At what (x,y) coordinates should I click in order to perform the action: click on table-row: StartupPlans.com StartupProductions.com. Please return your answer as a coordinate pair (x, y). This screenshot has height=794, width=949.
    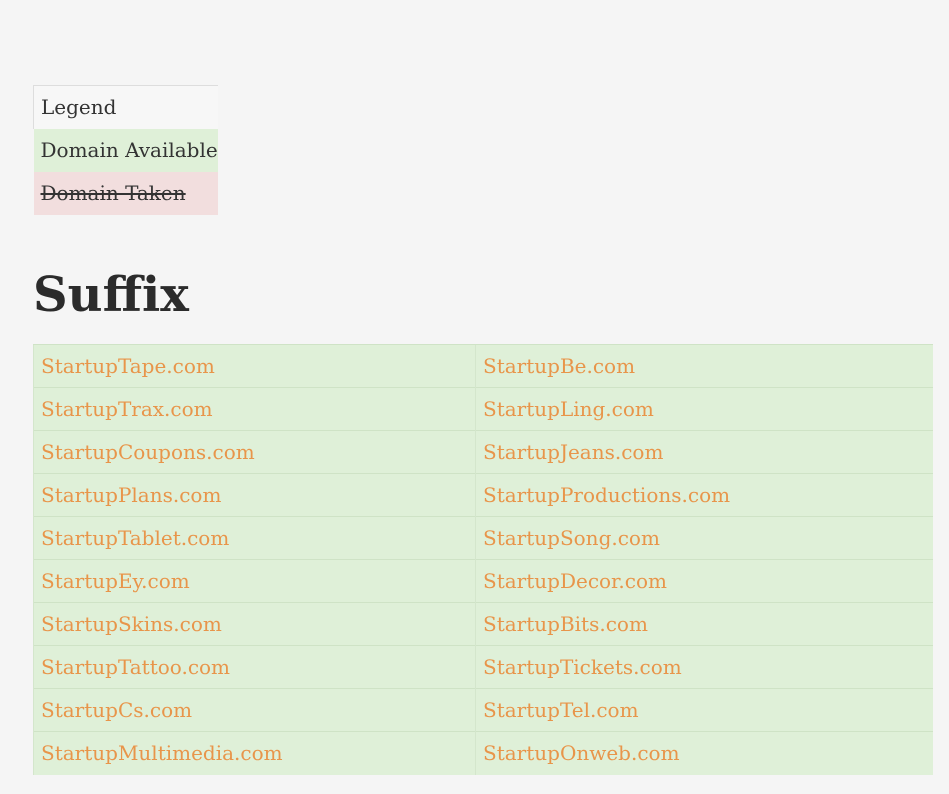
    Looking at the image, I should click on (483, 495).